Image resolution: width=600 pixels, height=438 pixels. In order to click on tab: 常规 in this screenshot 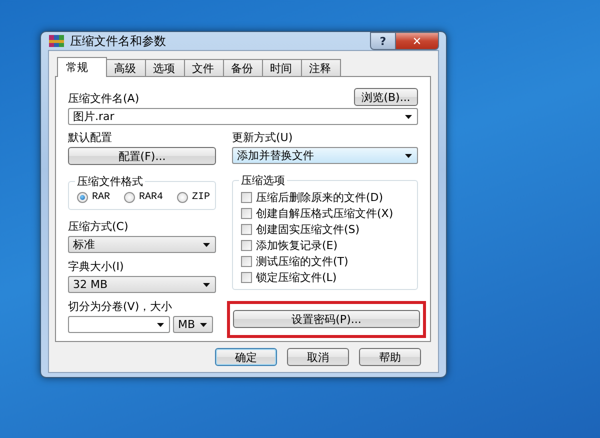, I will do `click(82, 67)`.